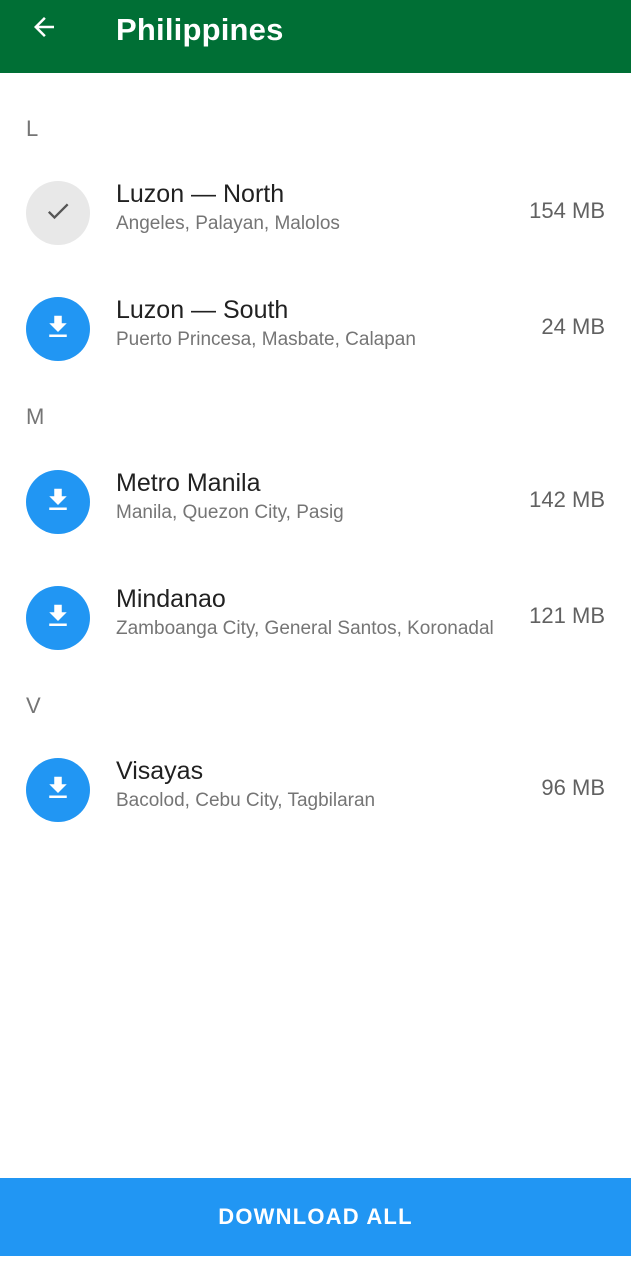 This screenshot has height=1265, width=631. What do you see at coordinates (567, 210) in the screenshot?
I see `region-size: 154 MB` at bounding box center [567, 210].